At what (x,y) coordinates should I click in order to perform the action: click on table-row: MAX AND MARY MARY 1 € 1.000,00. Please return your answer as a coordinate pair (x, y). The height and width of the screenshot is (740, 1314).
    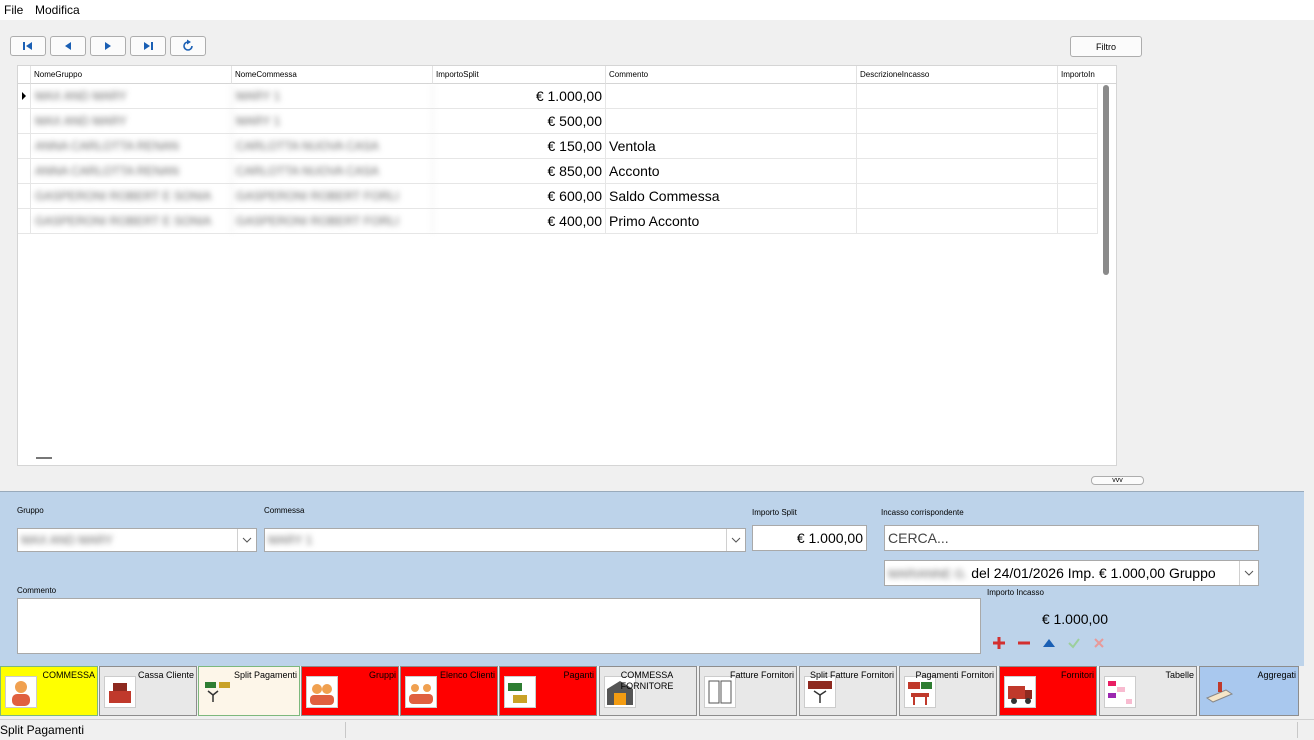
    Looking at the image, I should click on (558, 96).